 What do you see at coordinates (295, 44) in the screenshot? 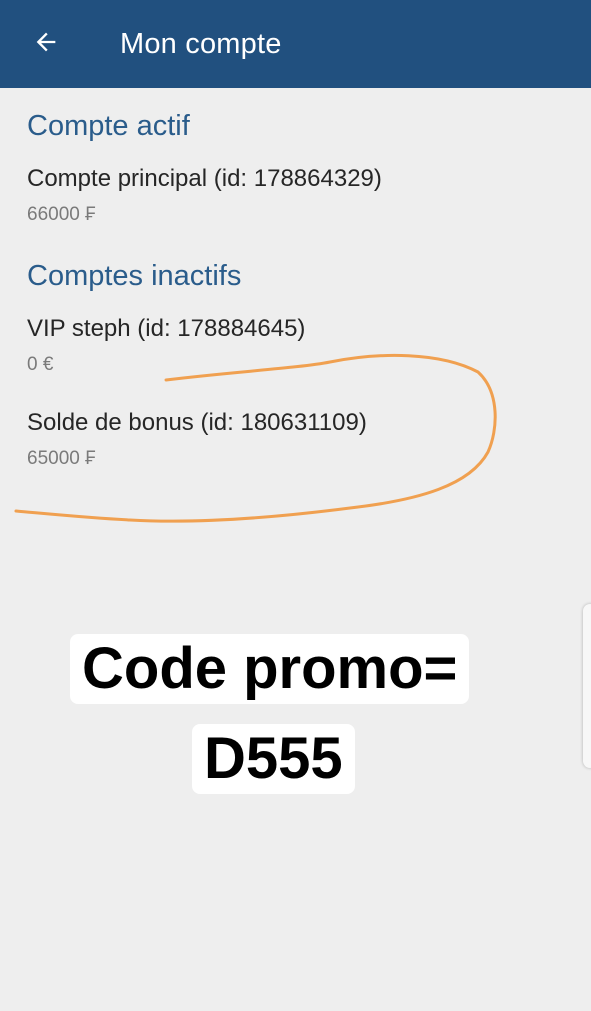
I see `app-bar: Mon compte` at bounding box center [295, 44].